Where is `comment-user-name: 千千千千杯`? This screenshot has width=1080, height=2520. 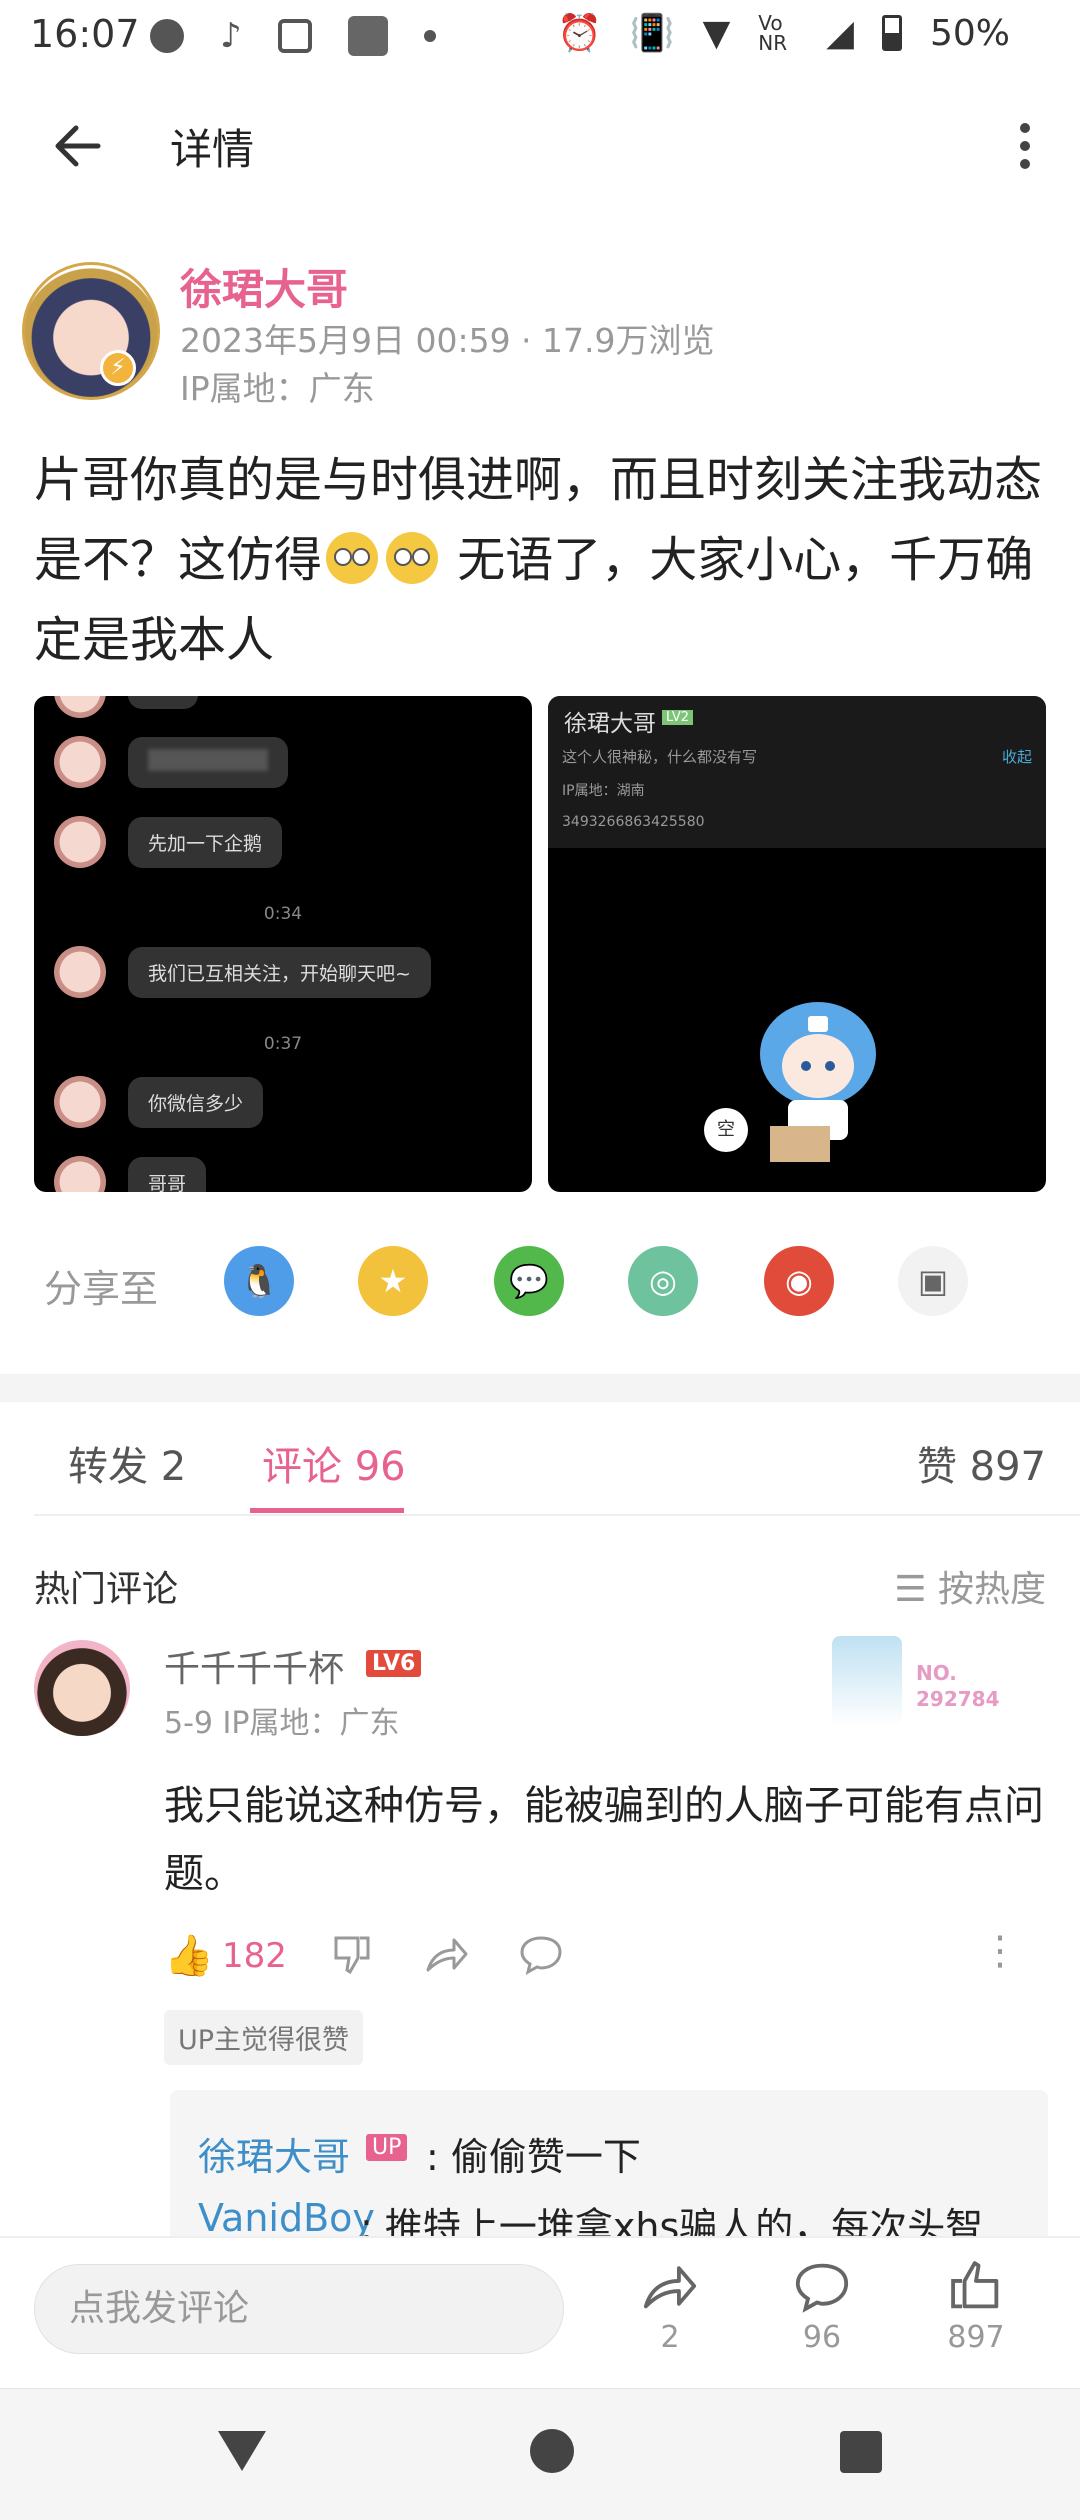
comment-user-name: 千千千千杯 is located at coordinates (254, 1666).